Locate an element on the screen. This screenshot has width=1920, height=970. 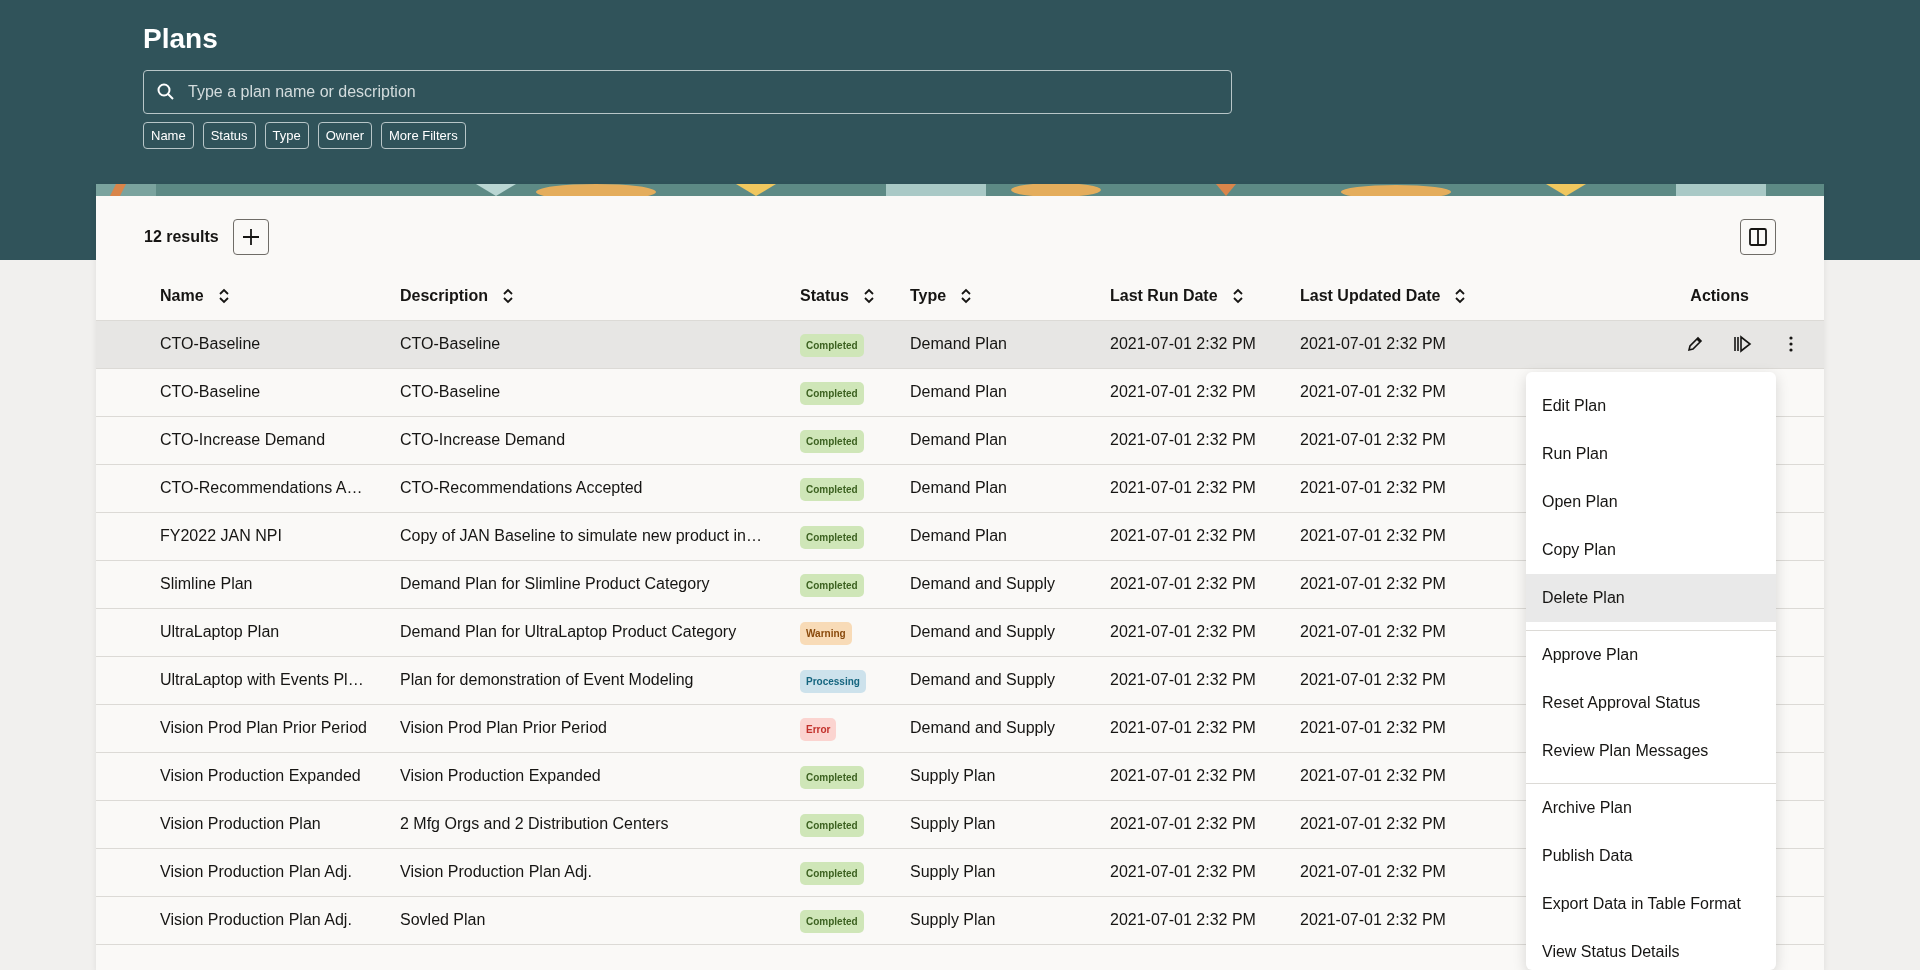
menu-item: Edit Plan is located at coordinates (1651, 406).